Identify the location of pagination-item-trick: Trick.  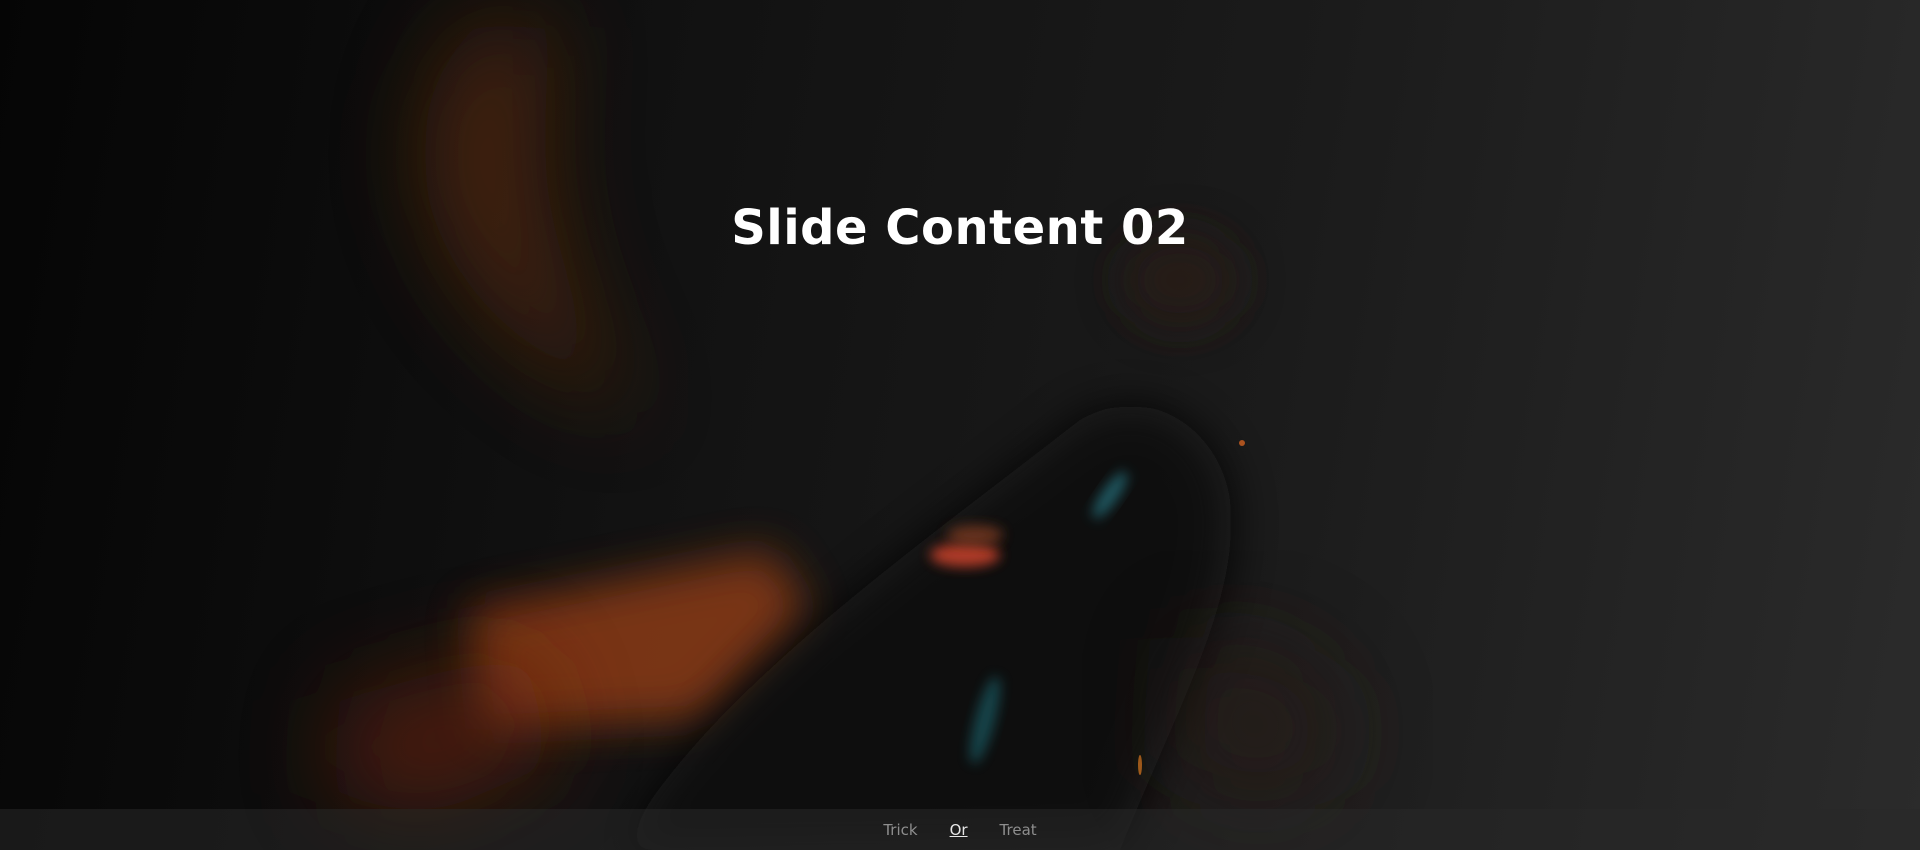
(900, 830).